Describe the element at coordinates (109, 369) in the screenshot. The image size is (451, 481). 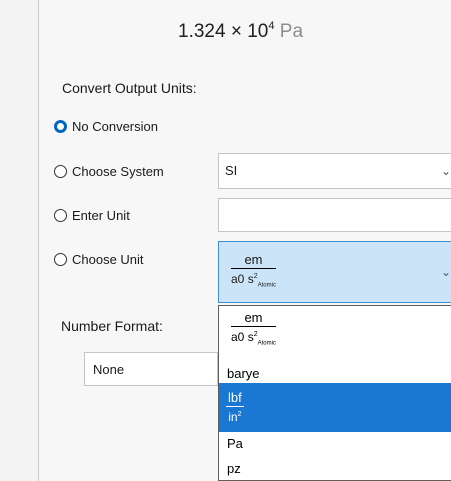
I see `number-format-value: None` at that location.